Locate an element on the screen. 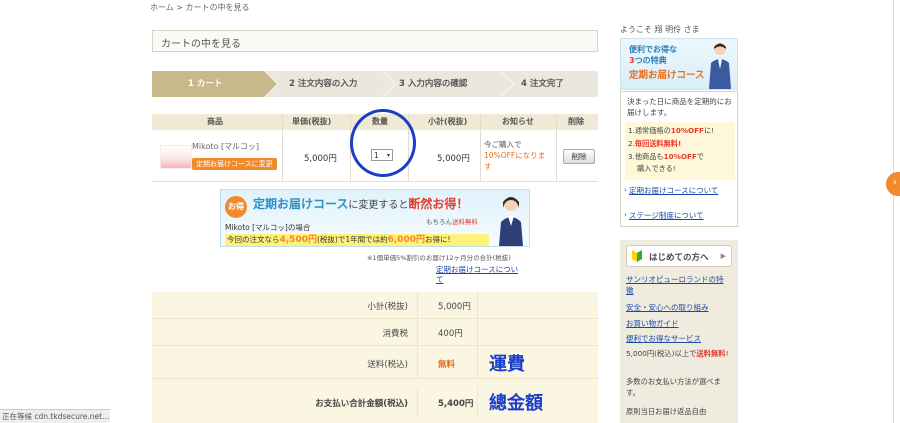  checkout-steps: 1 カート 2 注文内容の入力 3 入力内容の確認 4 注文完了 is located at coordinates (375, 84).